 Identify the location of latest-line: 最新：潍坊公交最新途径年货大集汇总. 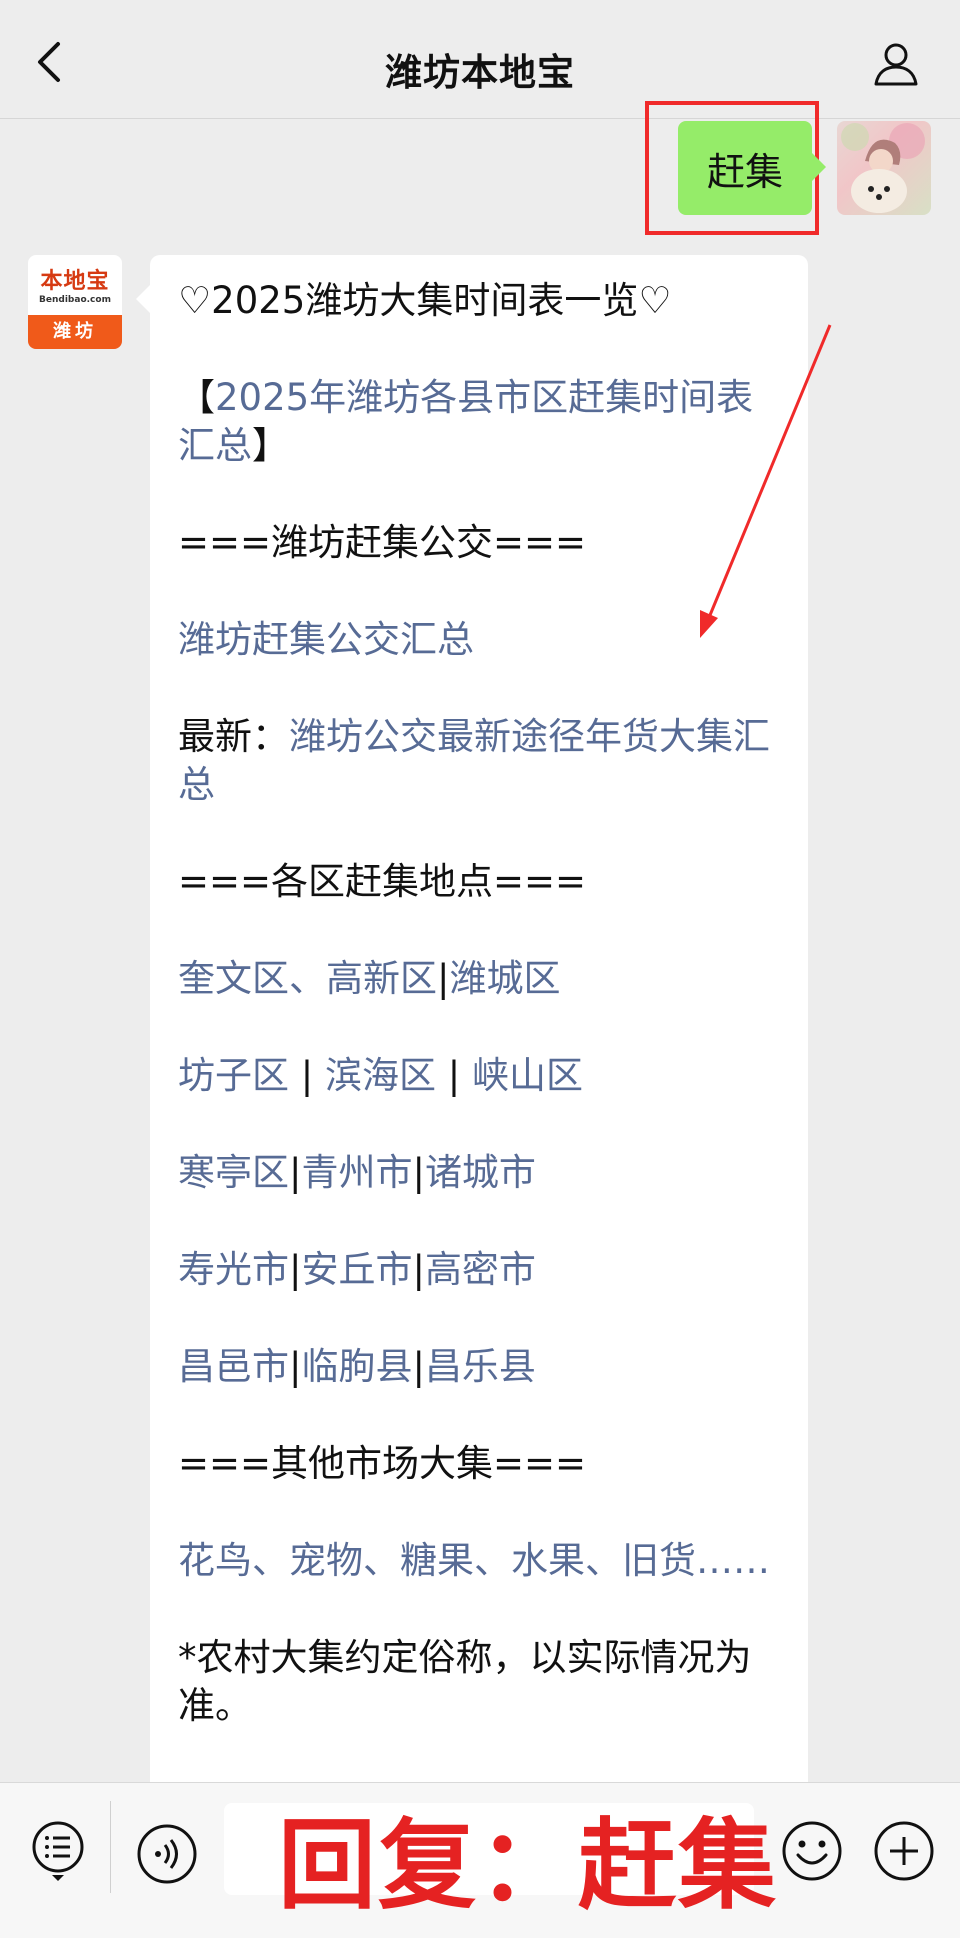
(474, 760).